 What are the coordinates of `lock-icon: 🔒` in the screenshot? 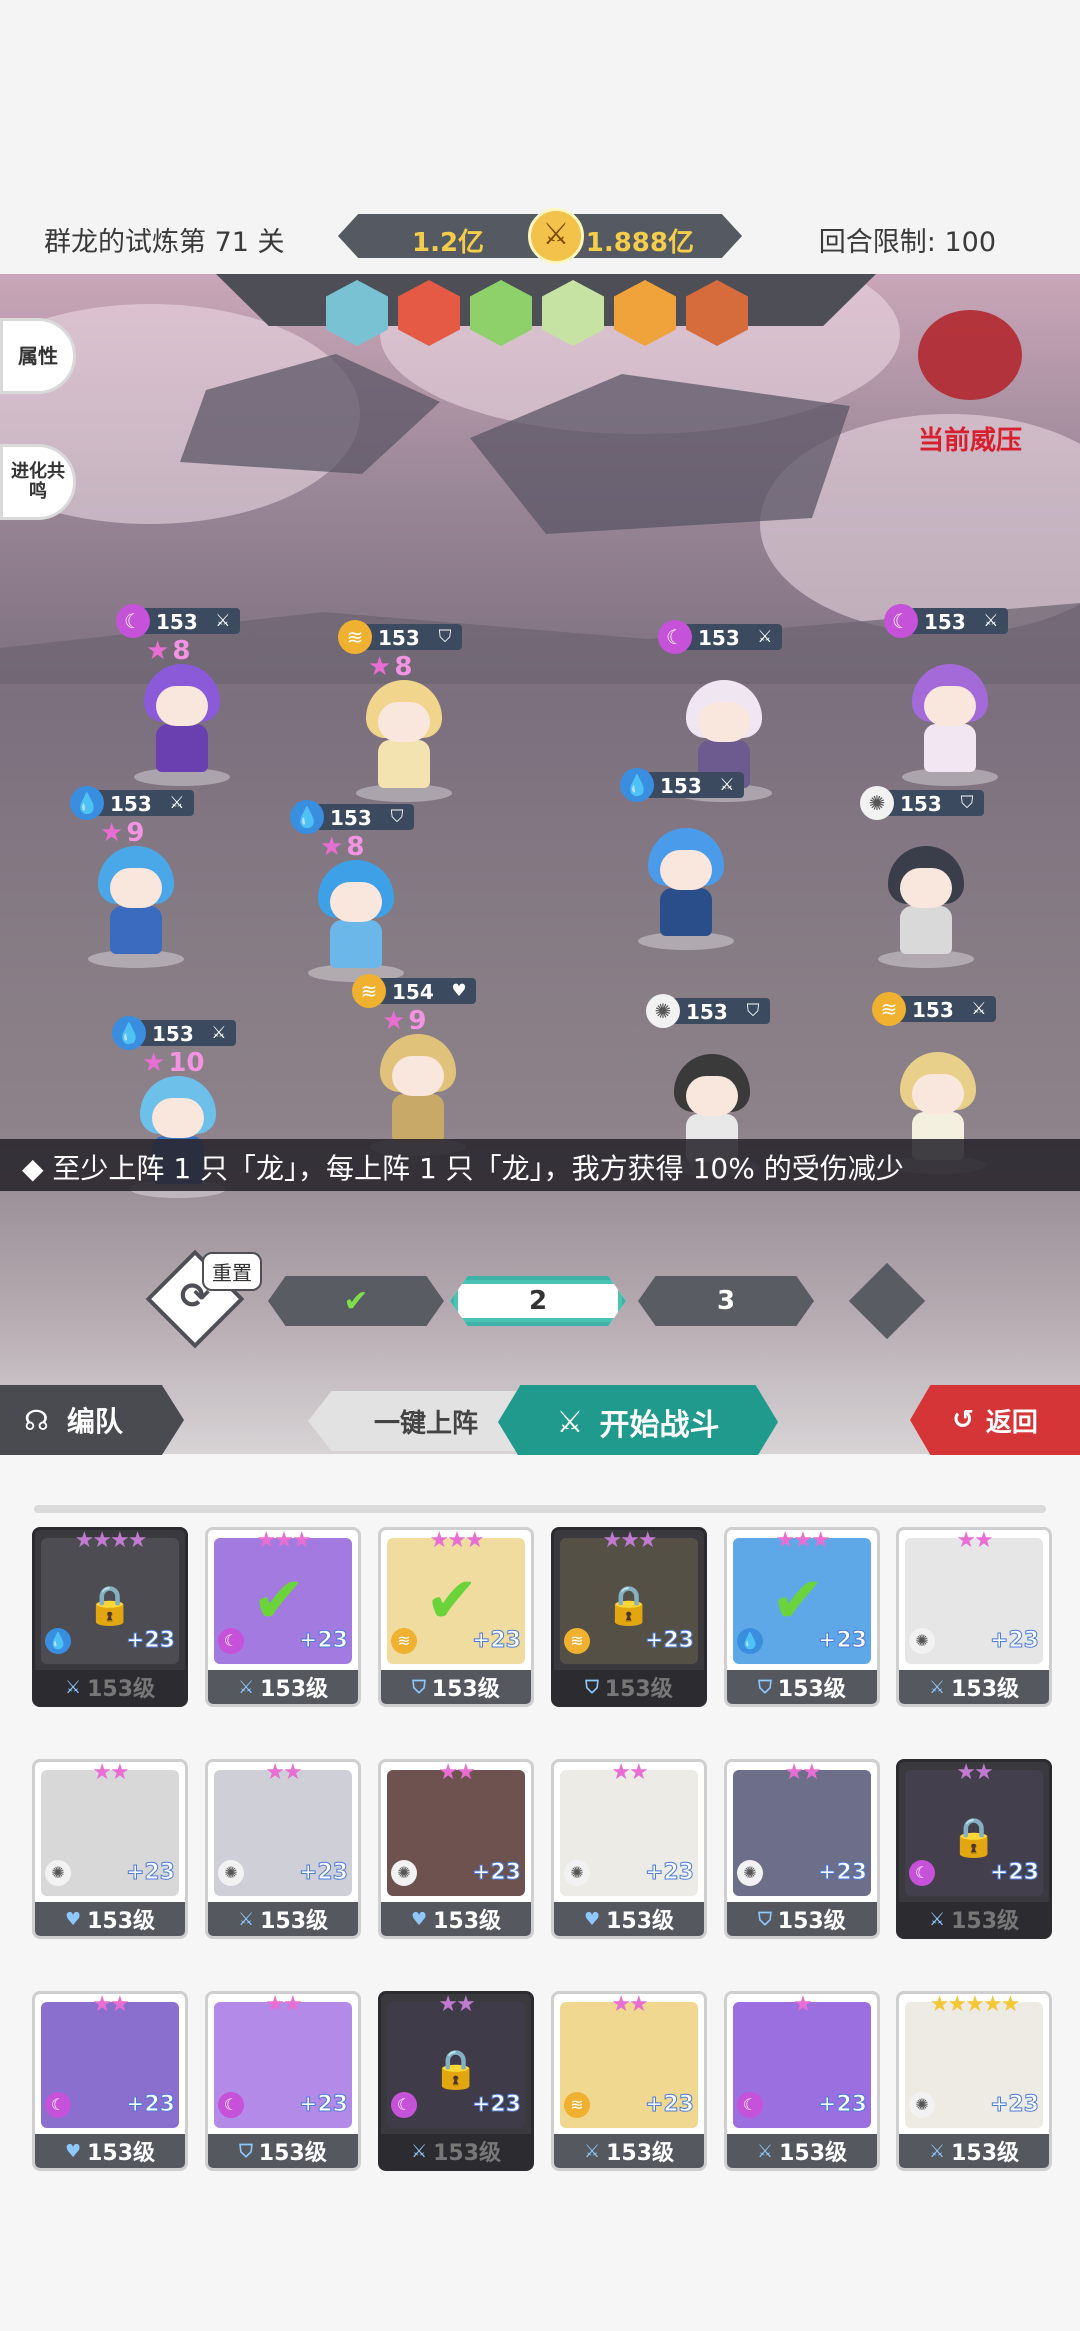 It's located at (629, 1605).